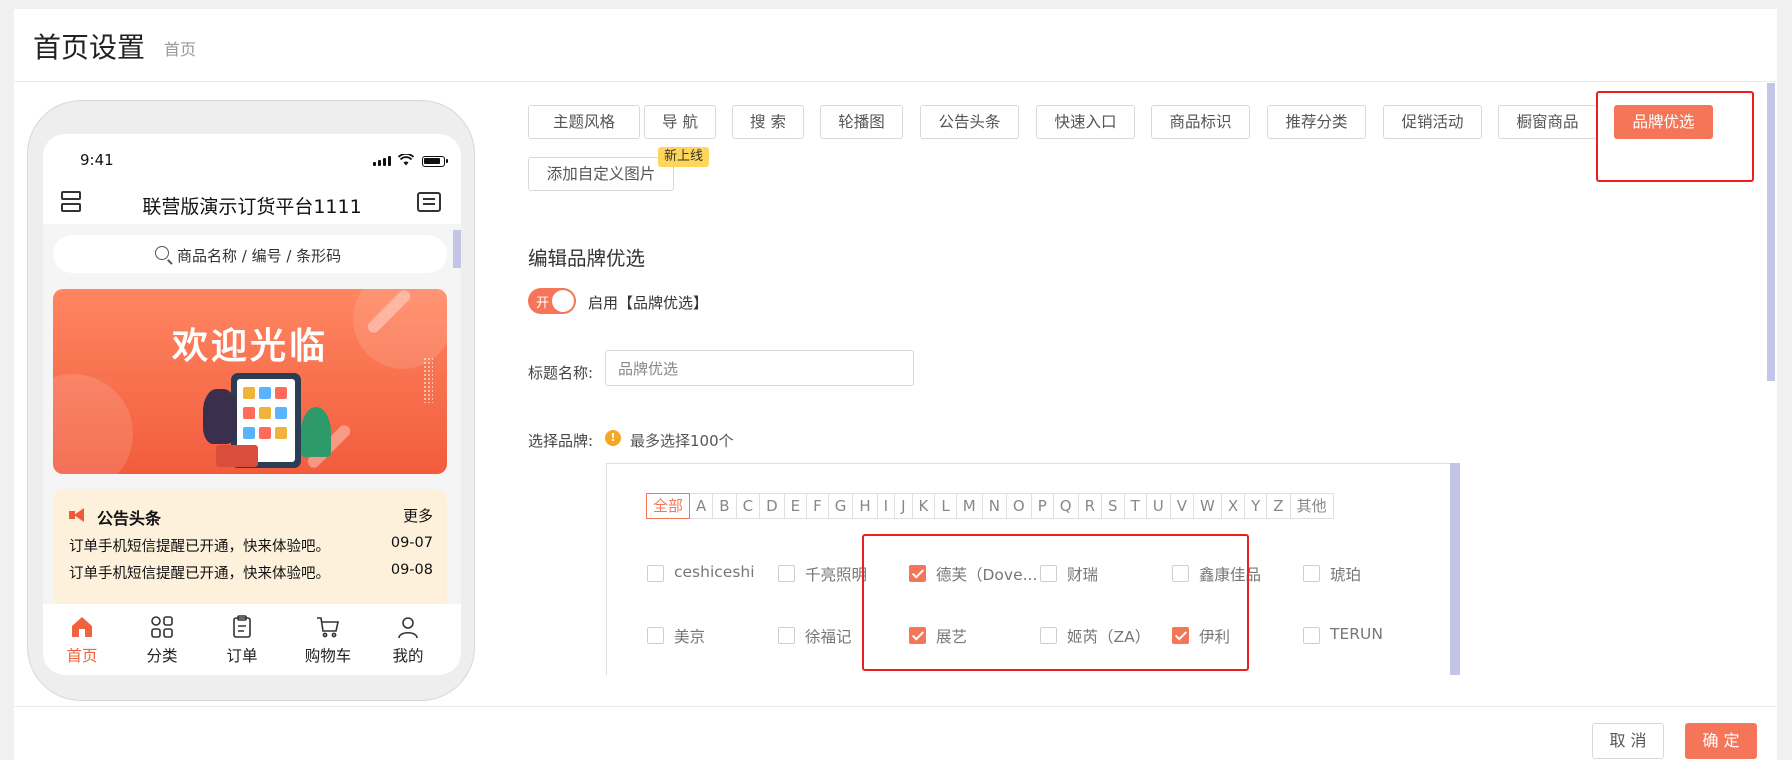  What do you see at coordinates (895, 733) in the screenshot?
I see `footer-bar` at bounding box center [895, 733].